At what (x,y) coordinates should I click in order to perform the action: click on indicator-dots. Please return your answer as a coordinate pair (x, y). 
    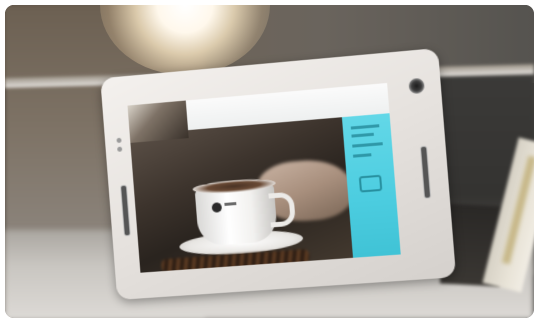
    Looking at the image, I should click on (119, 147).